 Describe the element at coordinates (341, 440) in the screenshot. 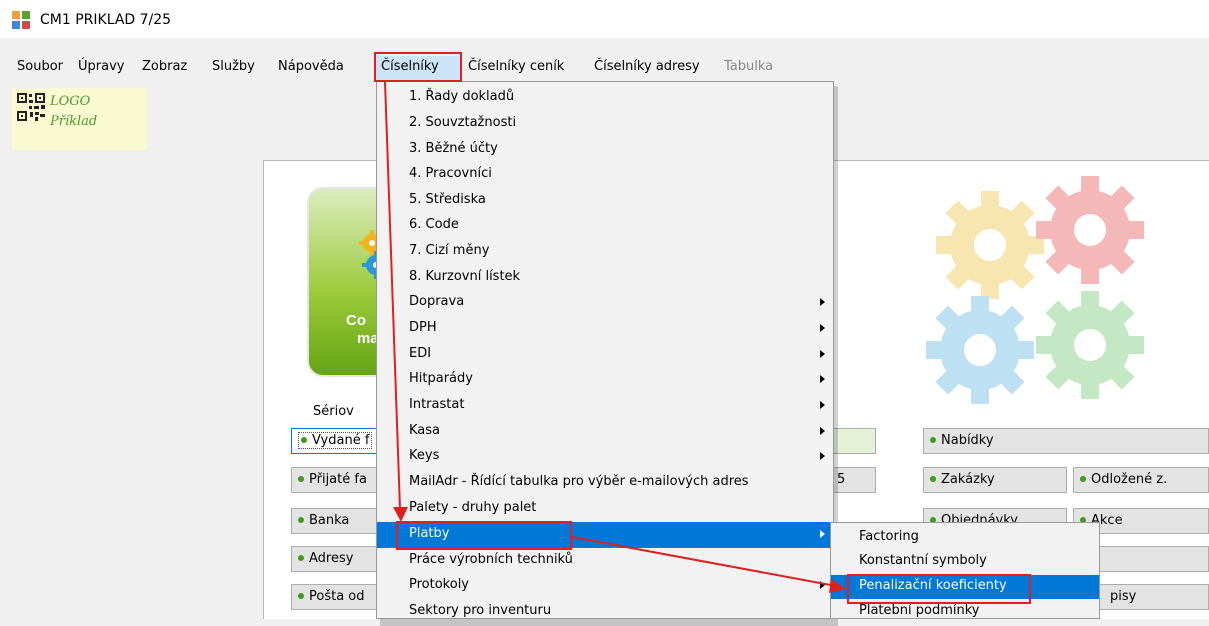

I see `vydane-faktury-label: Vydané f` at that location.